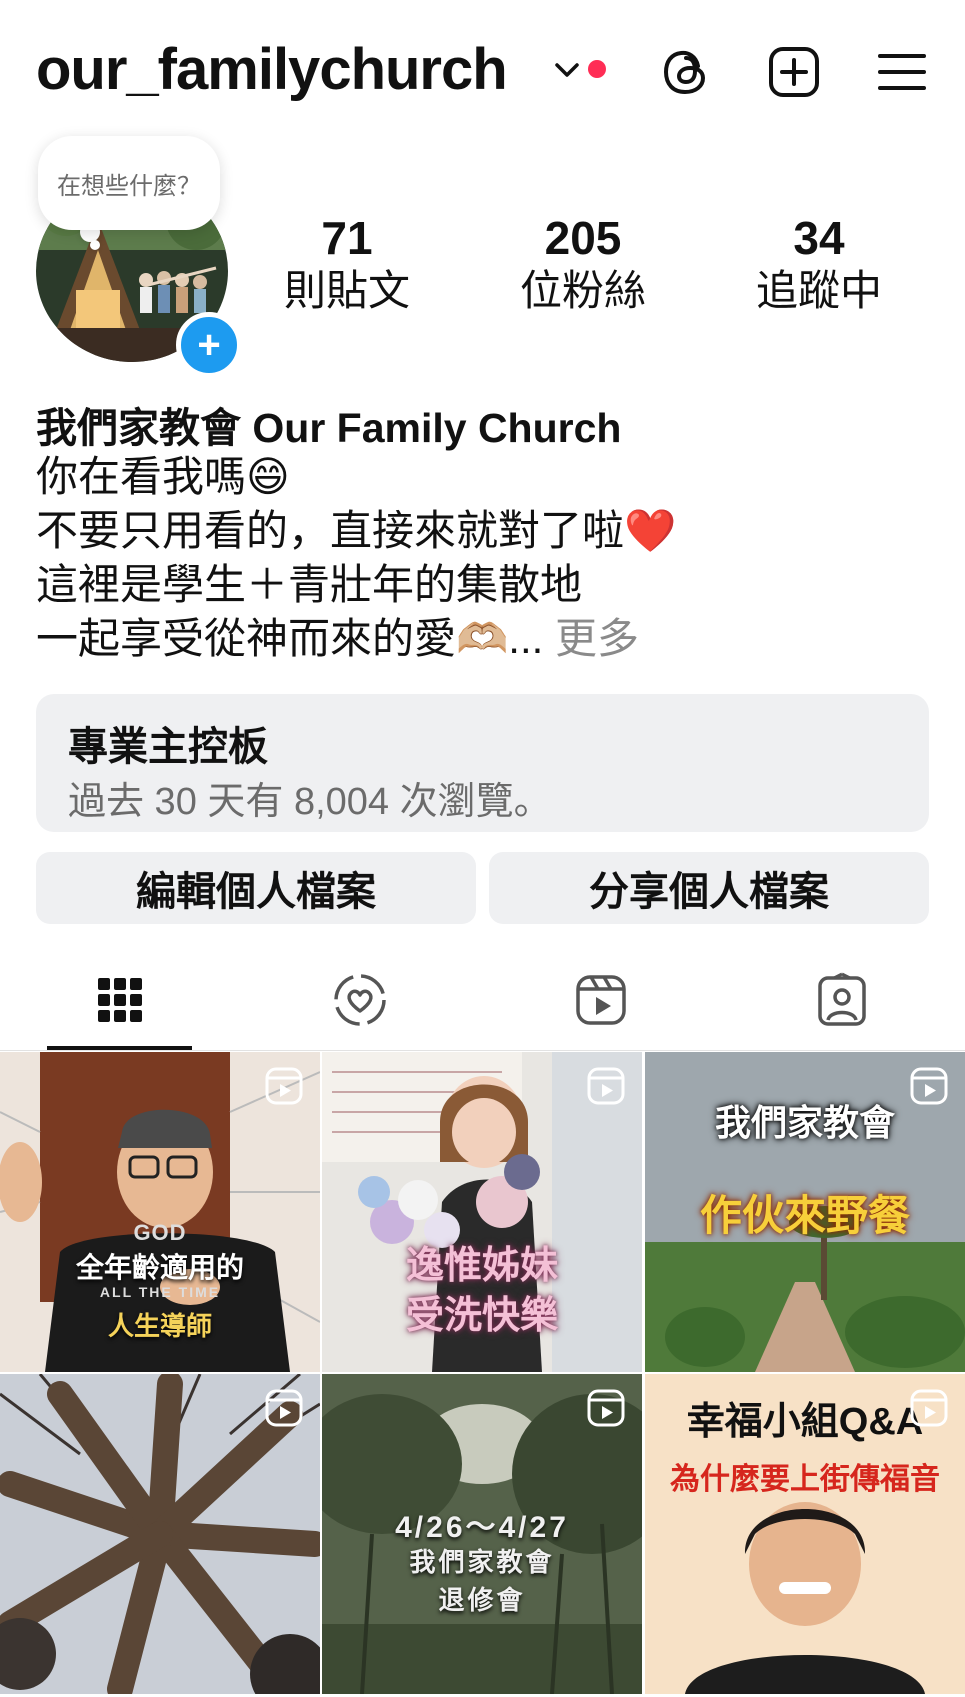  What do you see at coordinates (159, 1267) in the screenshot?
I see `post-caption: 全年齡適用的` at bounding box center [159, 1267].